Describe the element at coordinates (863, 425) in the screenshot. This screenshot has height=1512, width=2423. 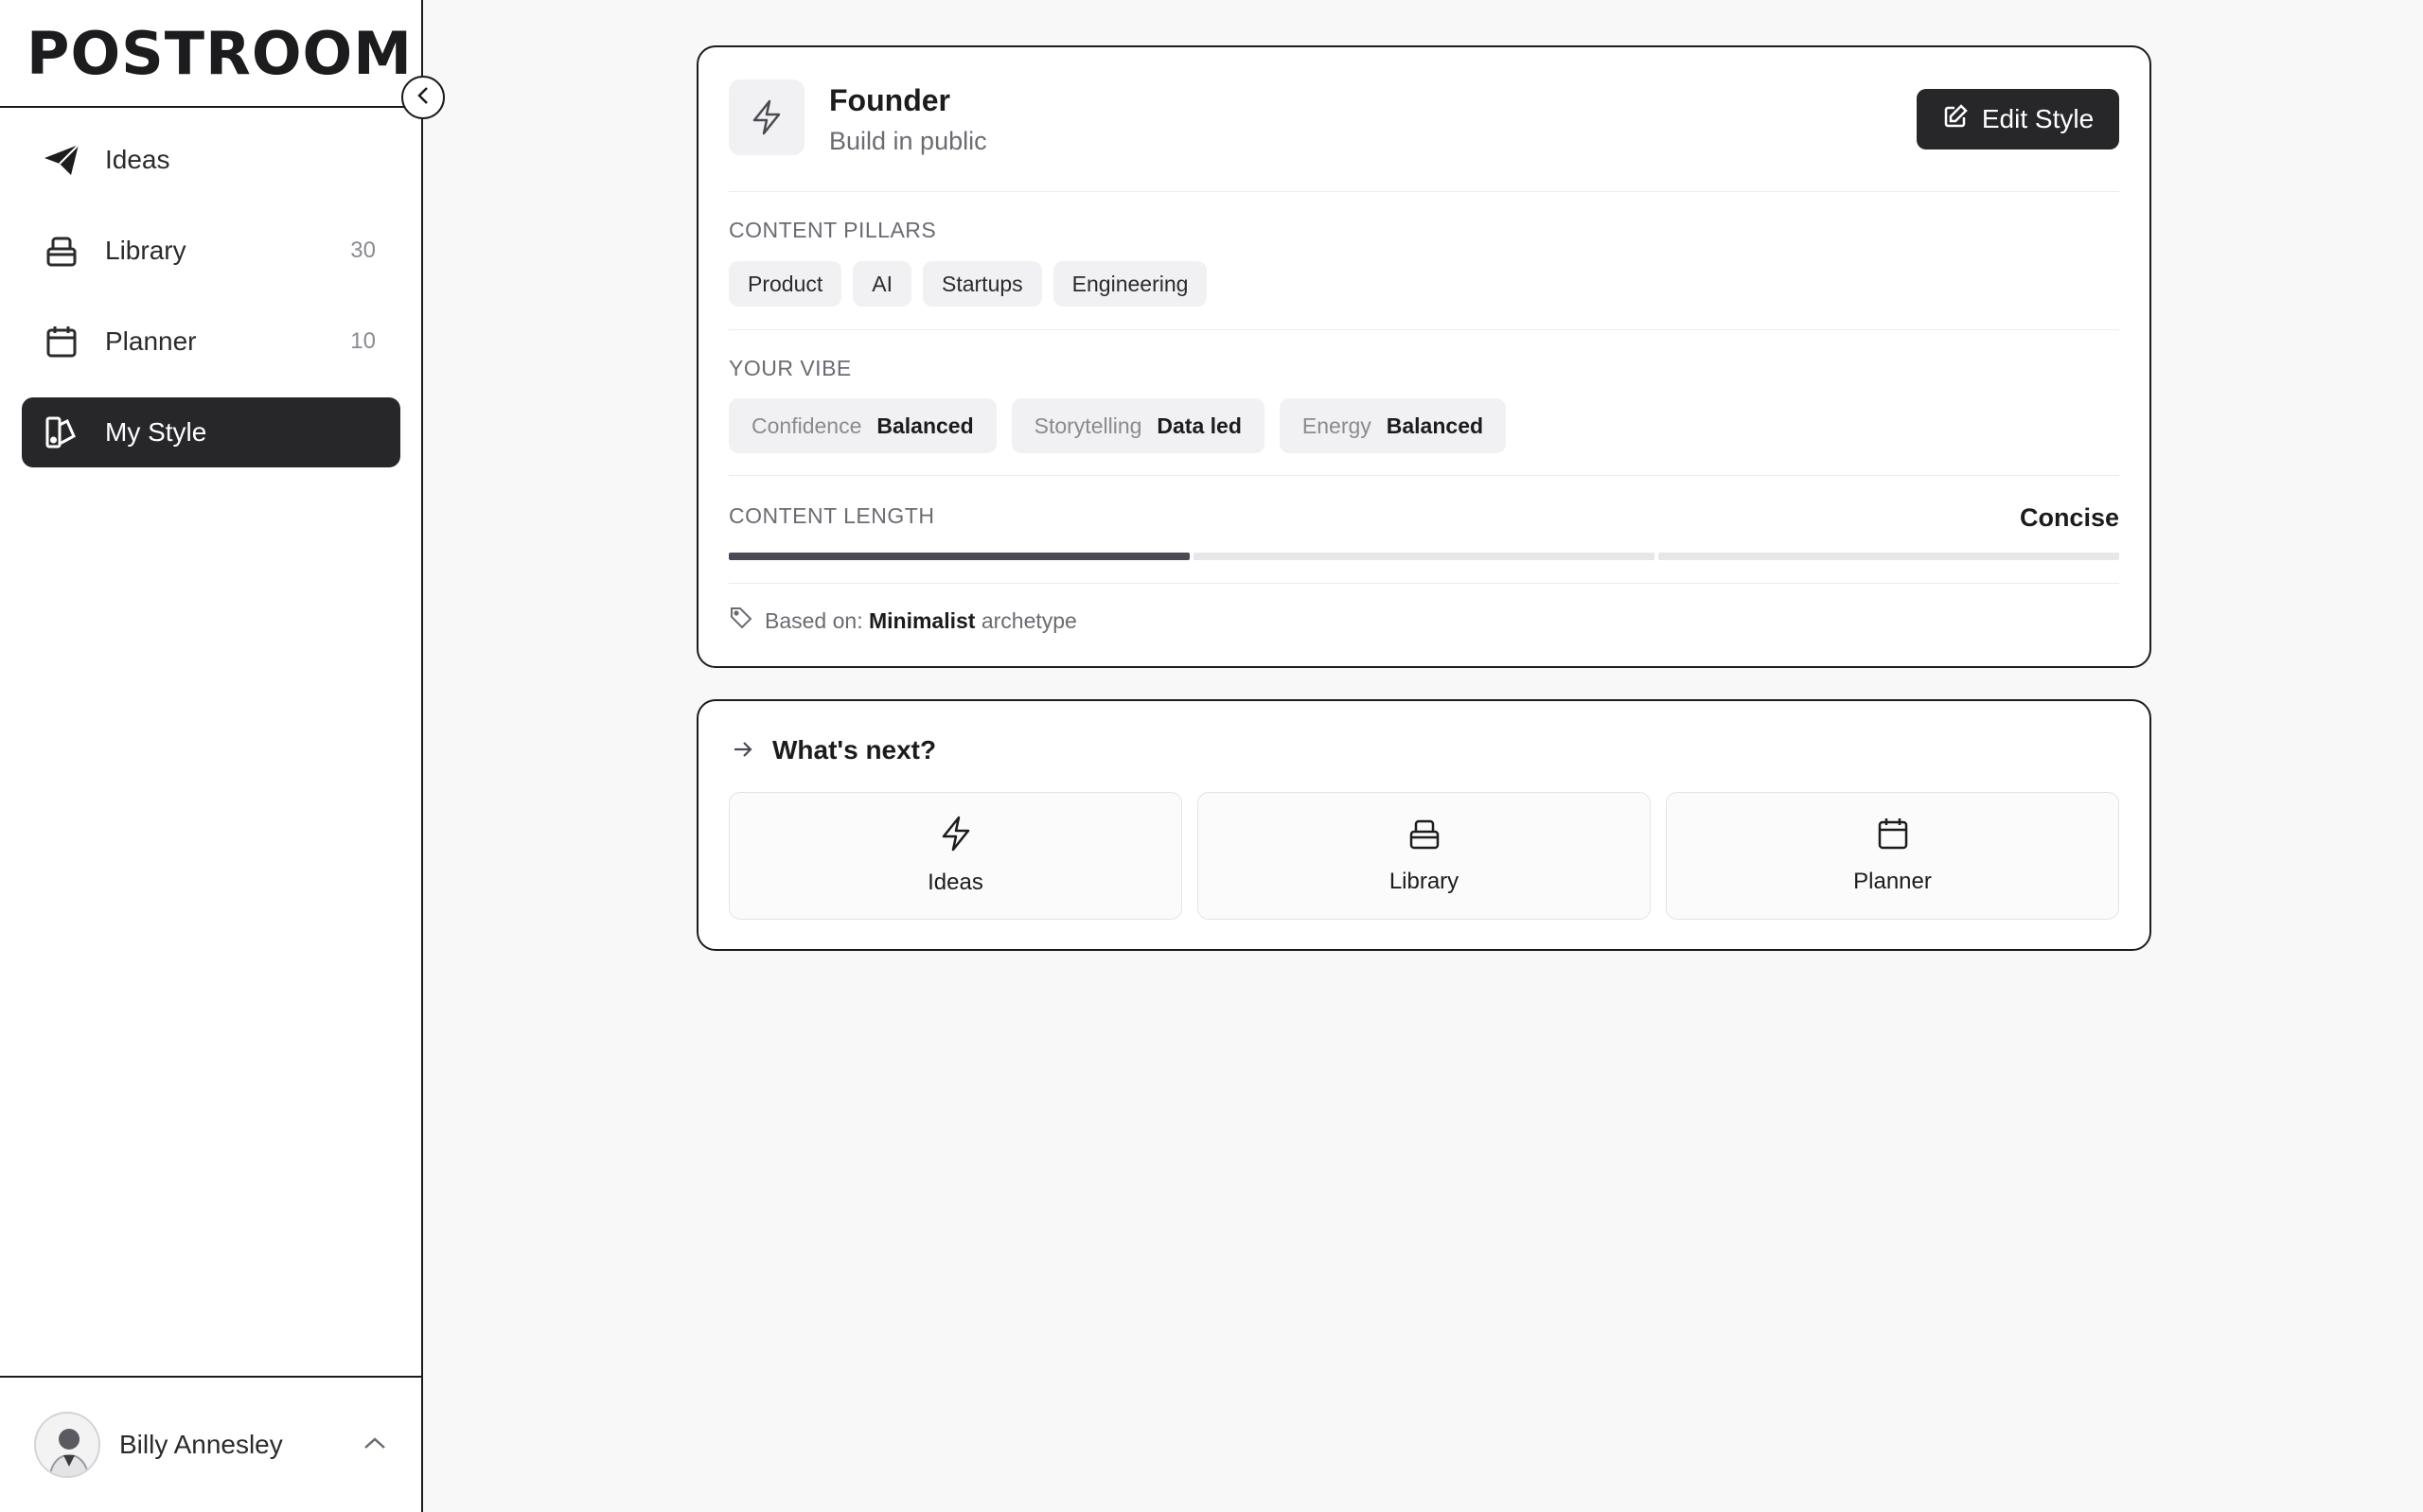
I see `vibe-chip-confidence: Confidence Balanced` at that location.